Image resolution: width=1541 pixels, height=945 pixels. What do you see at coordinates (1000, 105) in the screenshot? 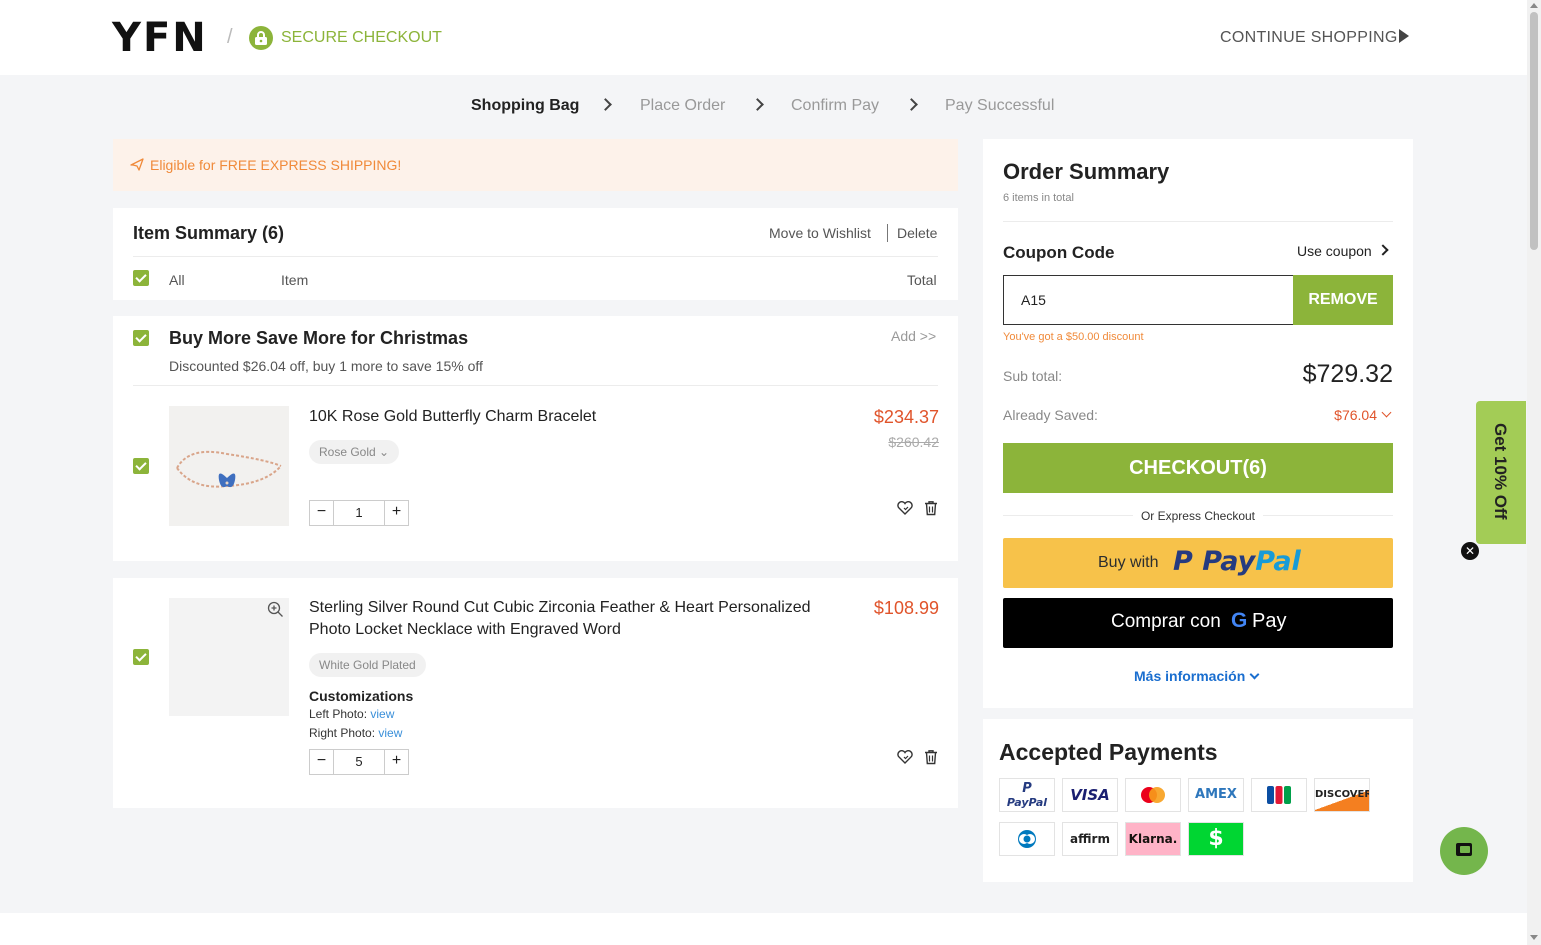
I see `step-pay-successful: Pay Successful` at bounding box center [1000, 105].